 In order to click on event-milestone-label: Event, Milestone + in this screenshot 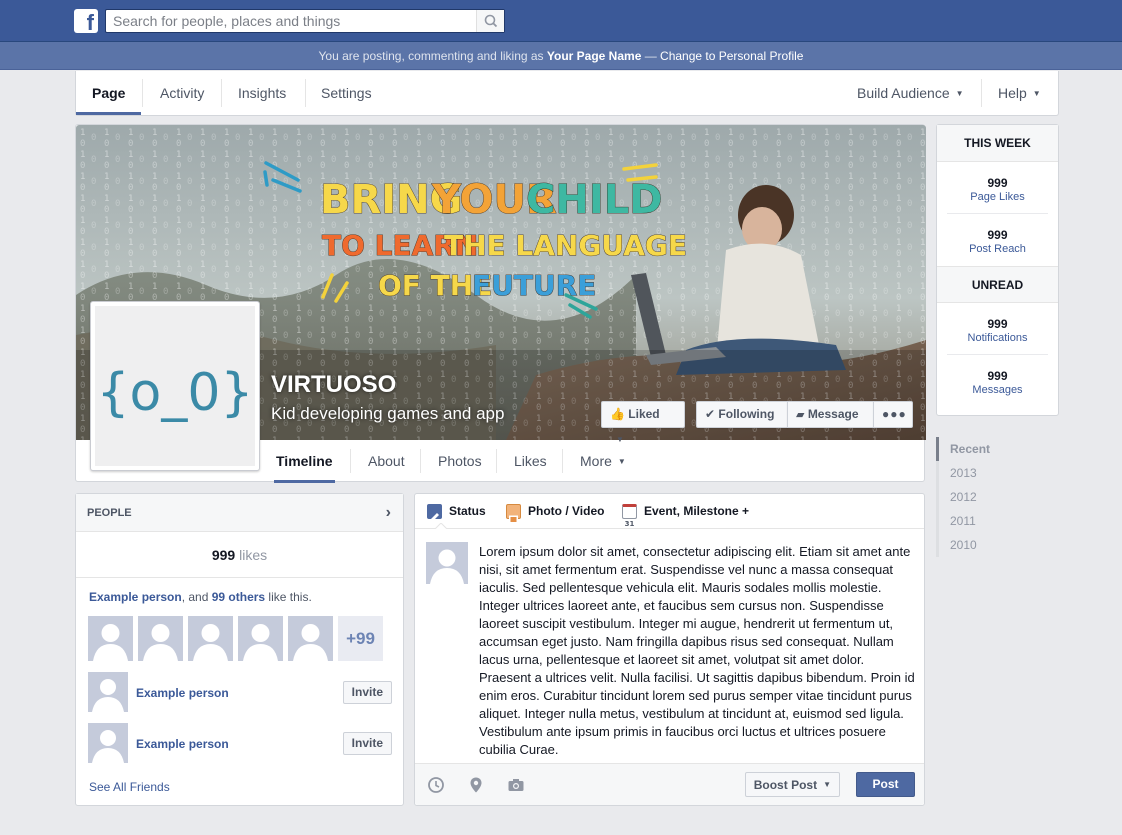, I will do `click(697, 511)`.